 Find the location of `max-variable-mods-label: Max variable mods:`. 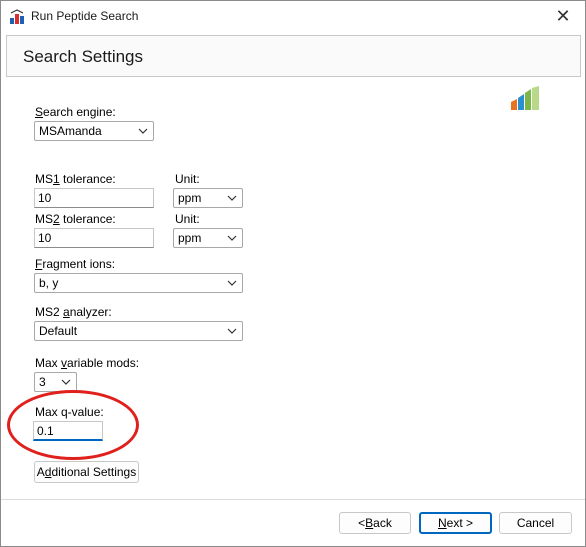

max-variable-mods-label: Max variable mods: is located at coordinates (87, 363).